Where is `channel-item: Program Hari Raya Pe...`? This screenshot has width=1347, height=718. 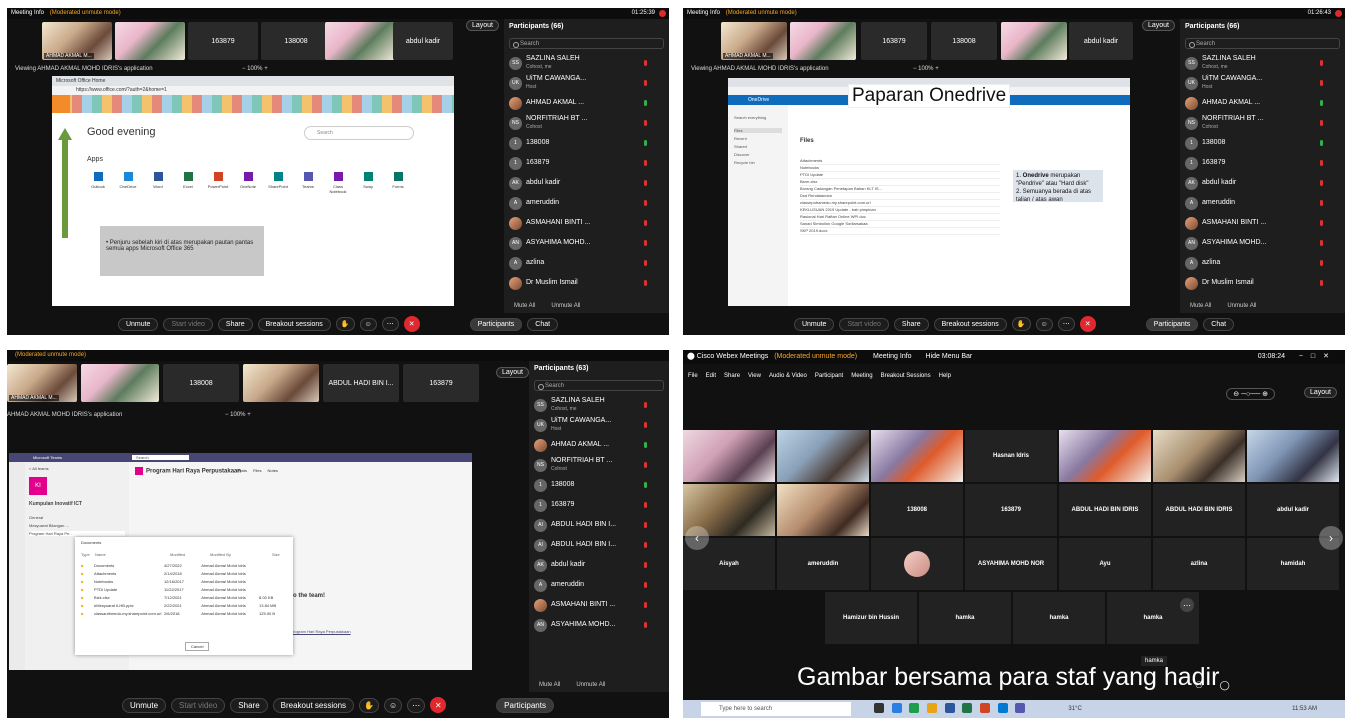
channel-item: Program Hari Raya Pe... is located at coordinates (77, 533).